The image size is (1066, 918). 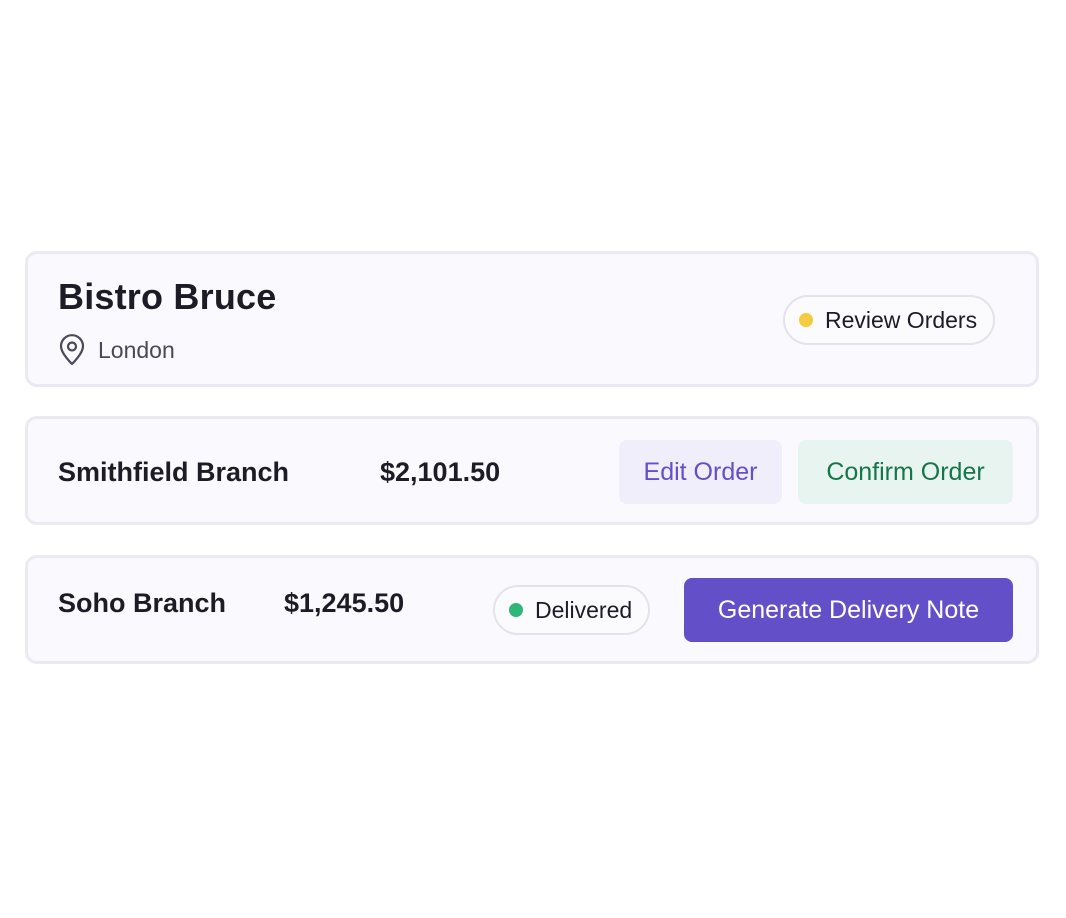 What do you see at coordinates (584, 609) in the screenshot?
I see `status-label: Delivered` at bounding box center [584, 609].